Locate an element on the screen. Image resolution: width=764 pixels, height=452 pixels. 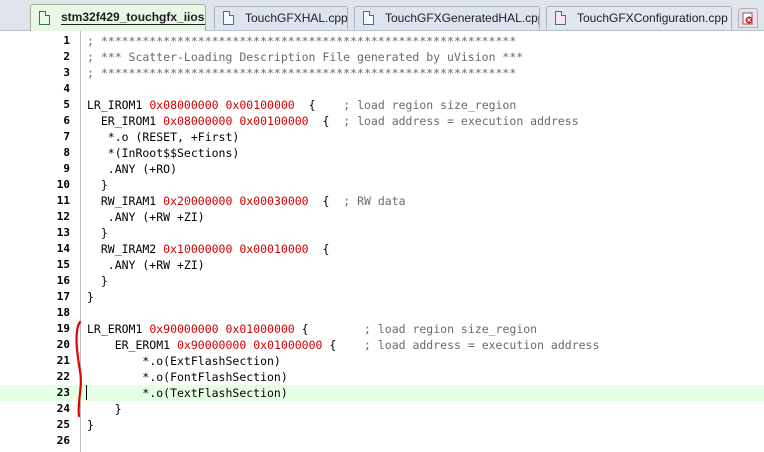
code-line: 8 *(InRoot$$Sections) is located at coordinates (382, 153).